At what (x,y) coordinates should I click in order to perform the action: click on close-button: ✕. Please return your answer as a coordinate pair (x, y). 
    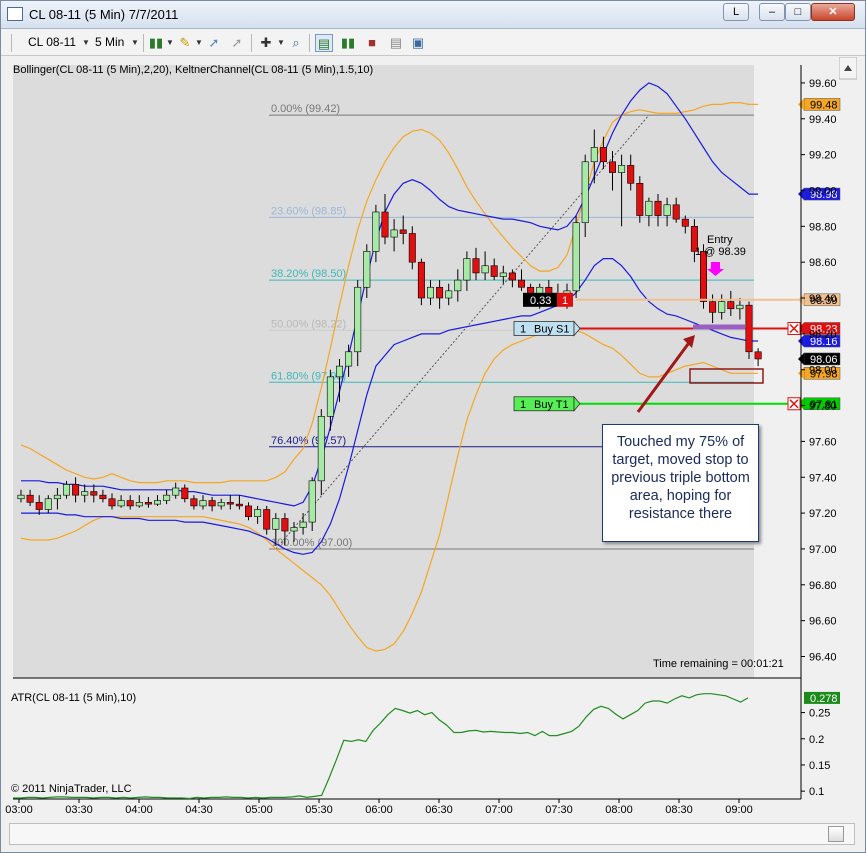
    Looking at the image, I should click on (833, 12).